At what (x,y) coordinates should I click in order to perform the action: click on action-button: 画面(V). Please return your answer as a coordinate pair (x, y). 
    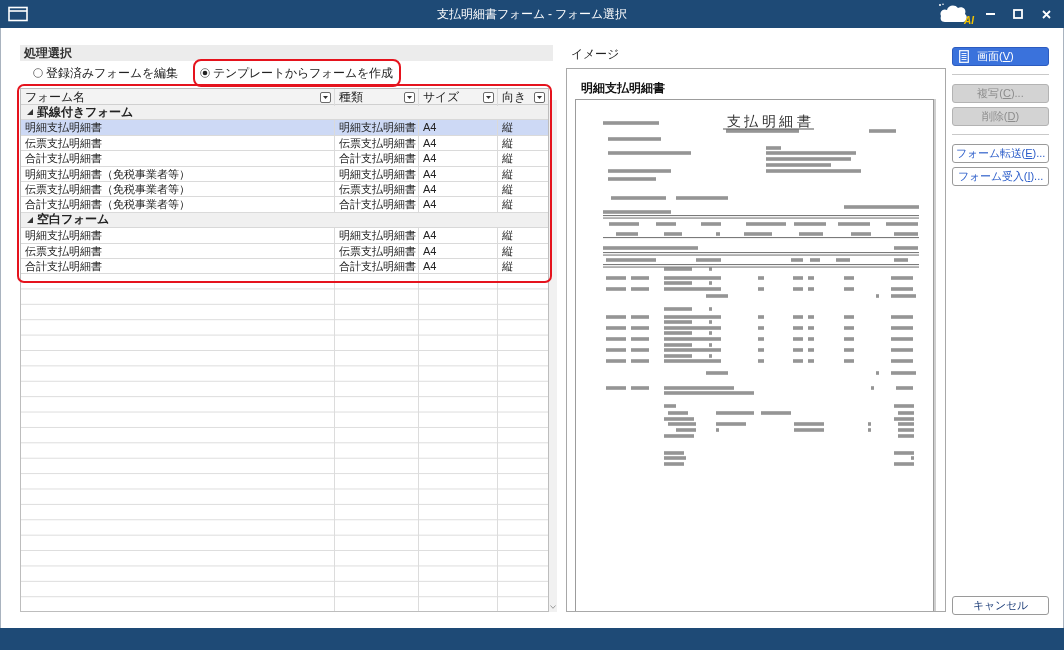
    Looking at the image, I should click on (1000, 56).